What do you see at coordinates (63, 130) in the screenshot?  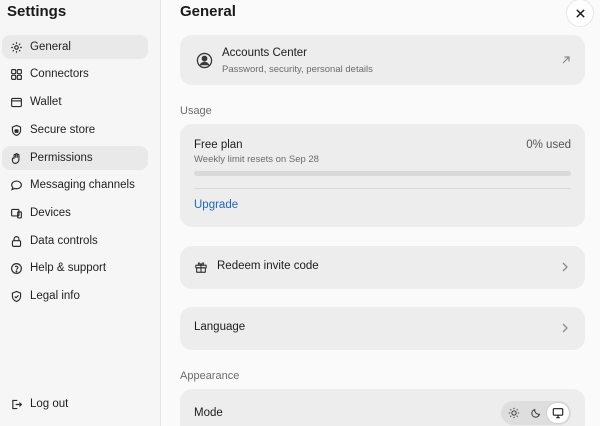 I see `sidebar-item-label: Secure store` at bounding box center [63, 130].